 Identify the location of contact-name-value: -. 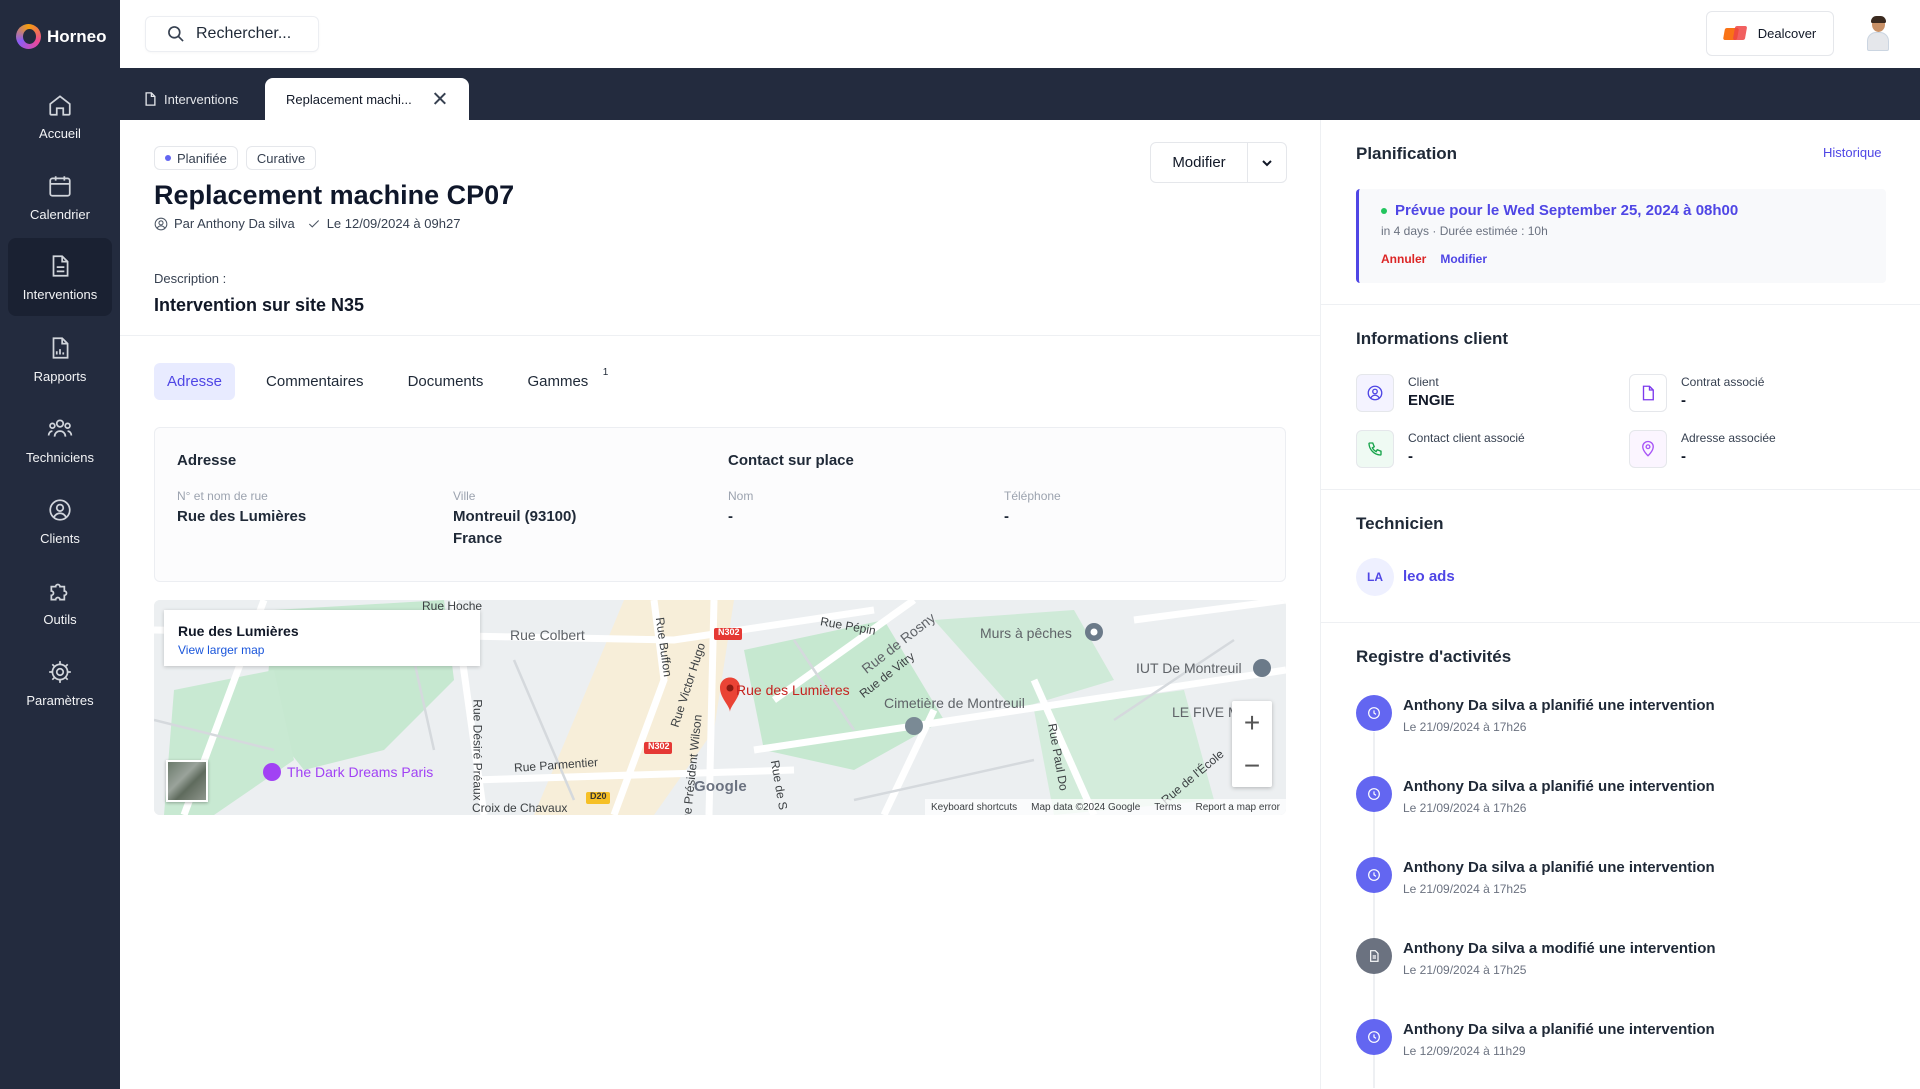
(730, 516).